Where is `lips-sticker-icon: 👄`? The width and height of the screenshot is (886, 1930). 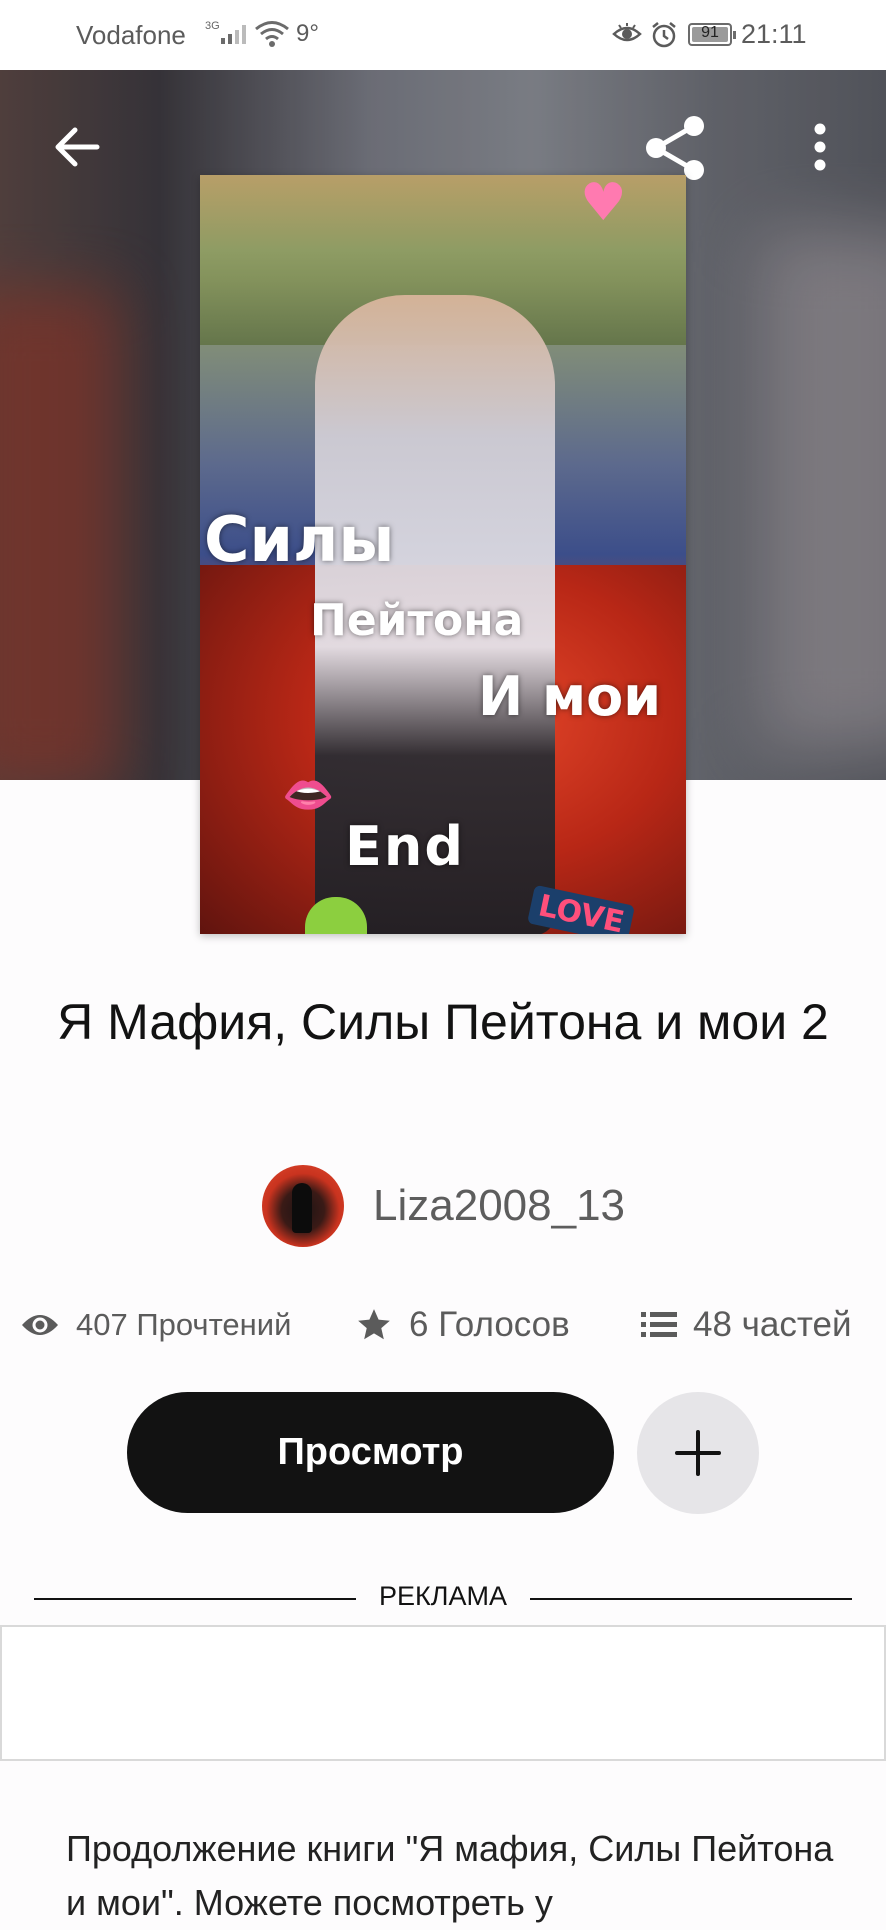 lips-sticker-icon: 👄 is located at coordinates (308, 794).